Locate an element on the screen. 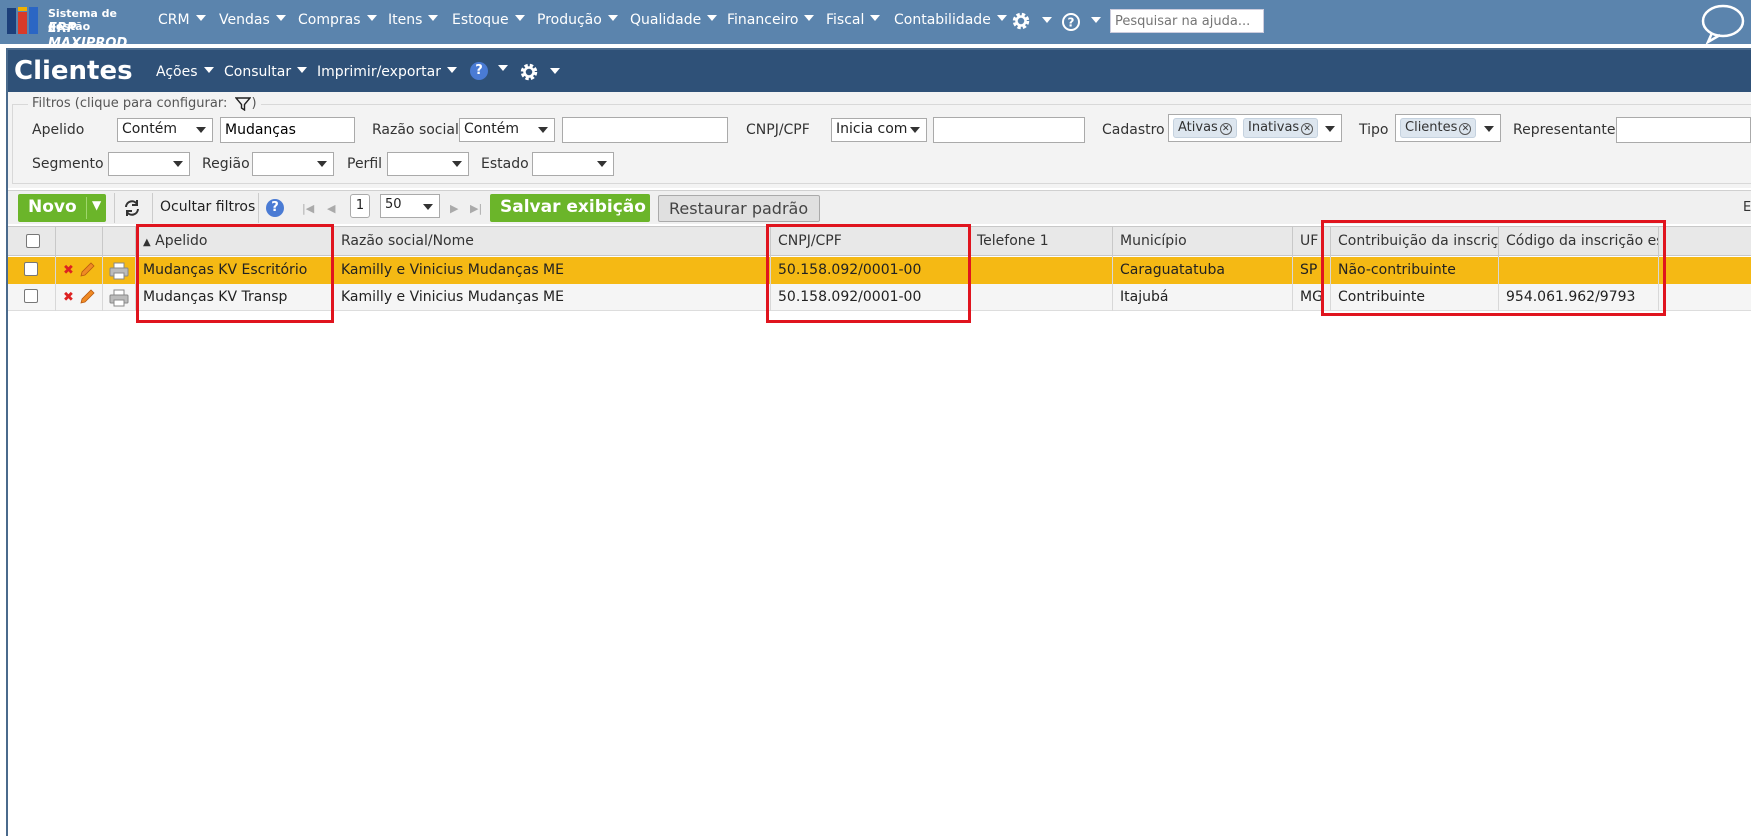 The width and height of the screenshot is (1751, 836). column-telefone-label: Telefone 1 is located at coordinates (1013, 241).